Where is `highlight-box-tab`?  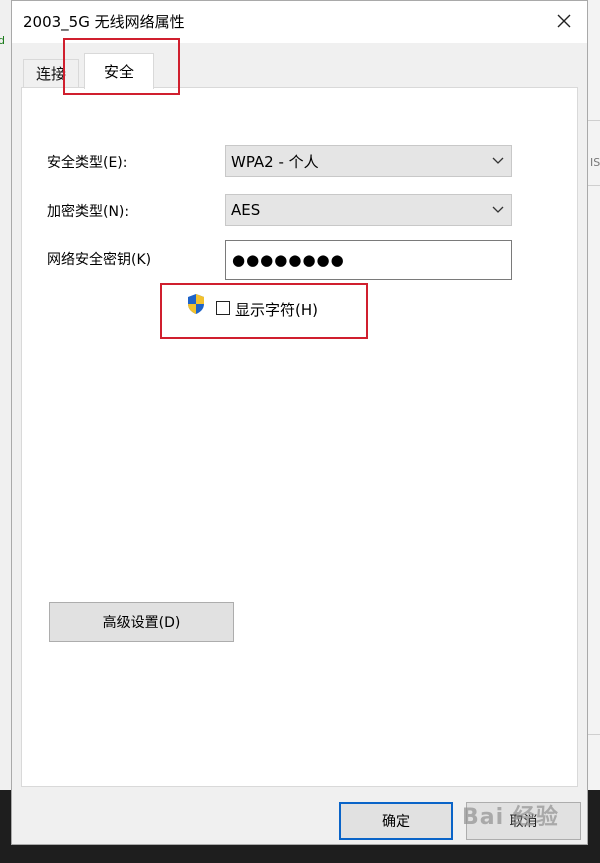
highlight-box-tab is located at coordinates (121, 66).